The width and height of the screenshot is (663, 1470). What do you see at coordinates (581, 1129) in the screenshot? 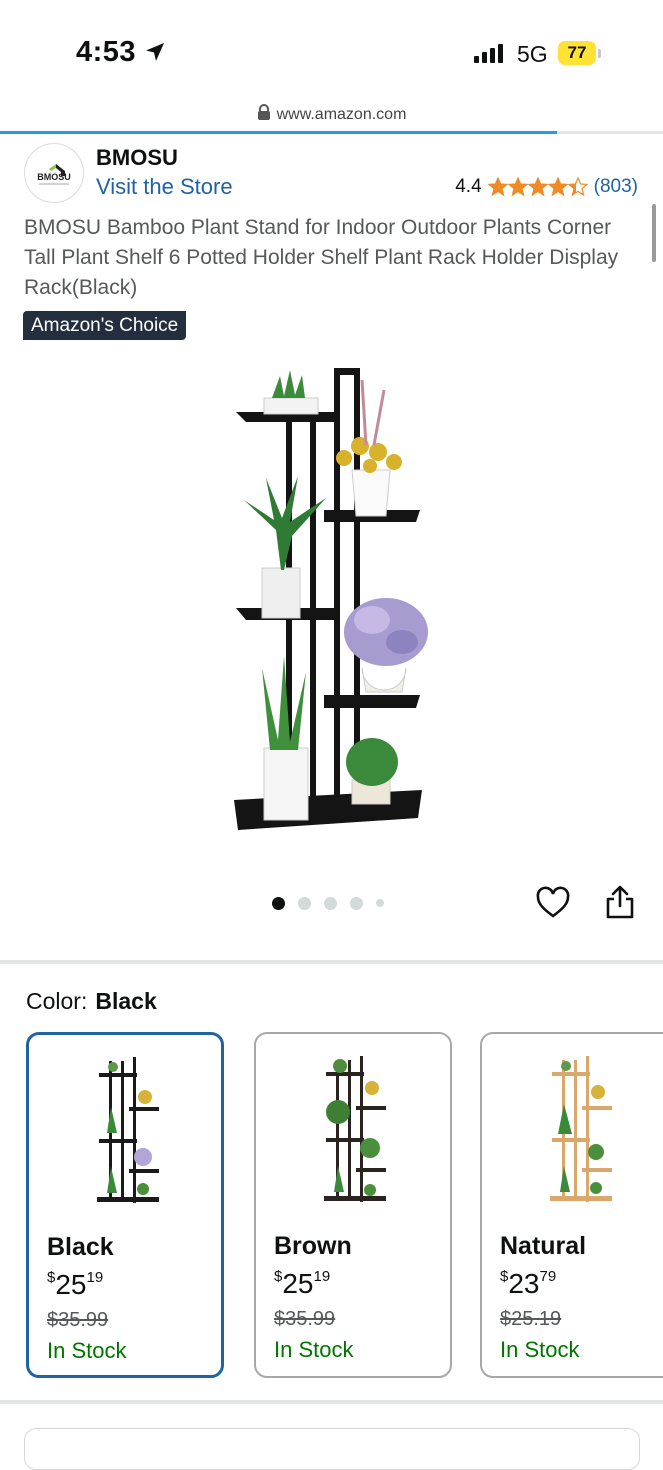
I see `color-thumbnail-natural` at bounding box center [581, 1129].